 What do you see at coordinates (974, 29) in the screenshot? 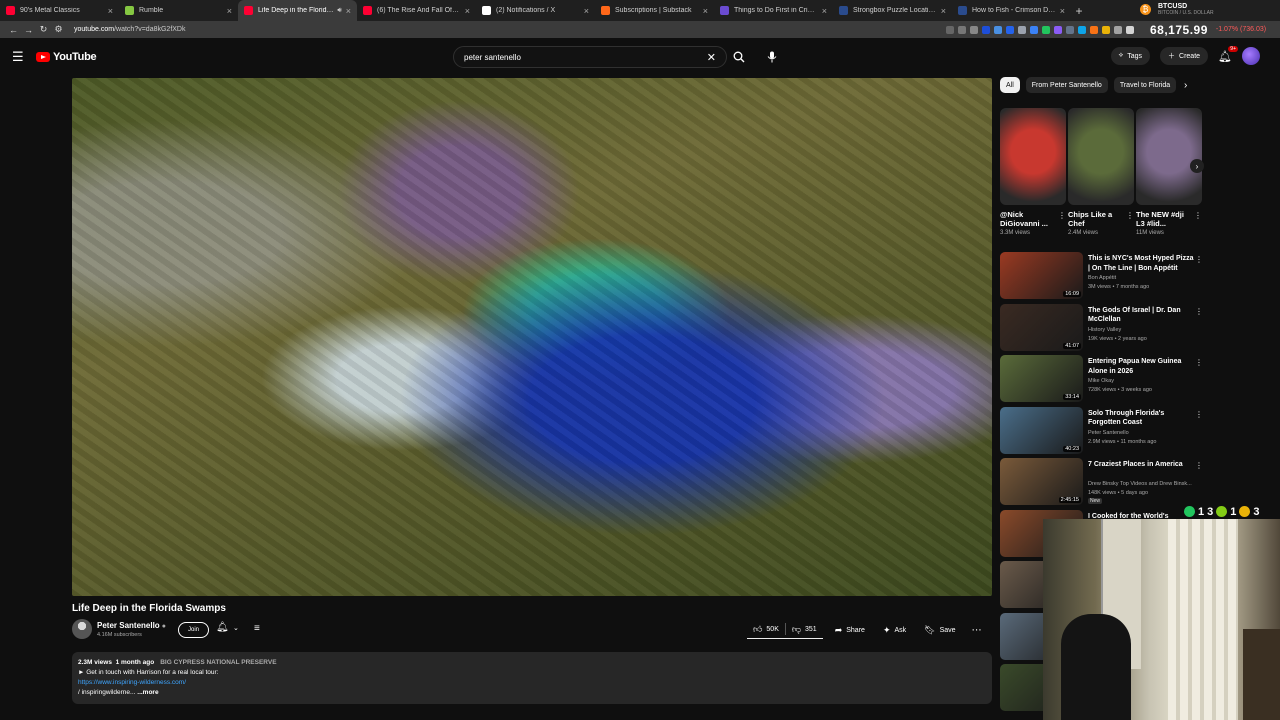
I see `bookmark-star-icon` at bounding box center [974, 29].